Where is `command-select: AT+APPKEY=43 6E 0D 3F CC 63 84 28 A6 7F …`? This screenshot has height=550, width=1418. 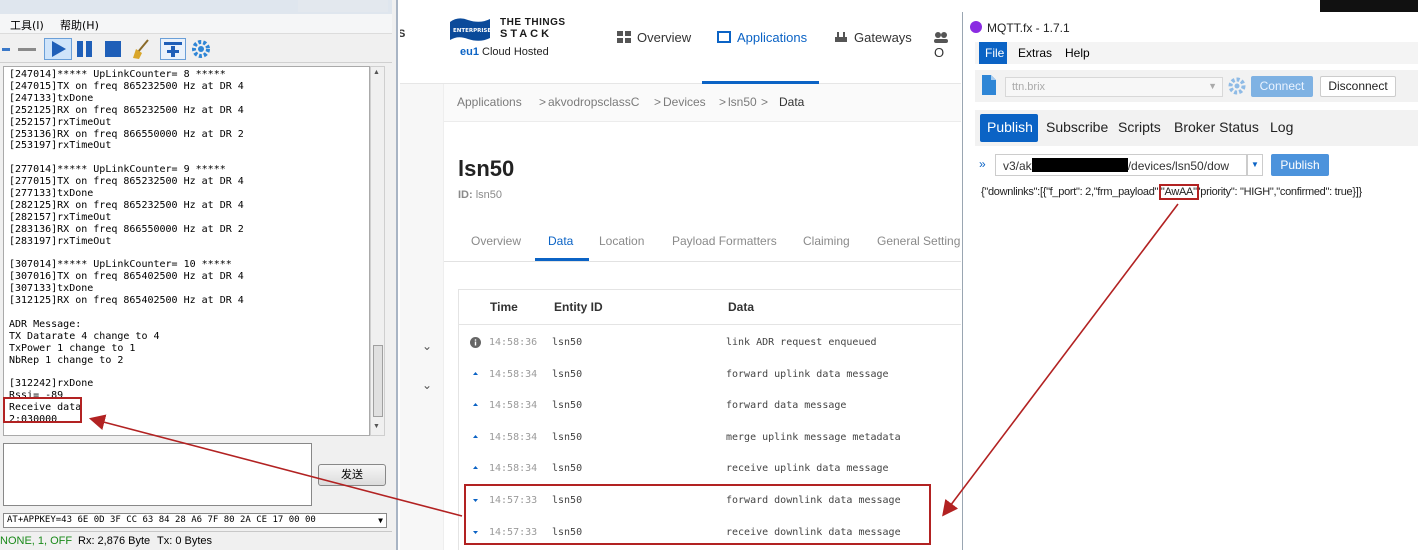
command-select: AT+APPKEY=43 6E 0D 3F CC 63 84 28 A6 7F … is located at coordinates (195, 520).